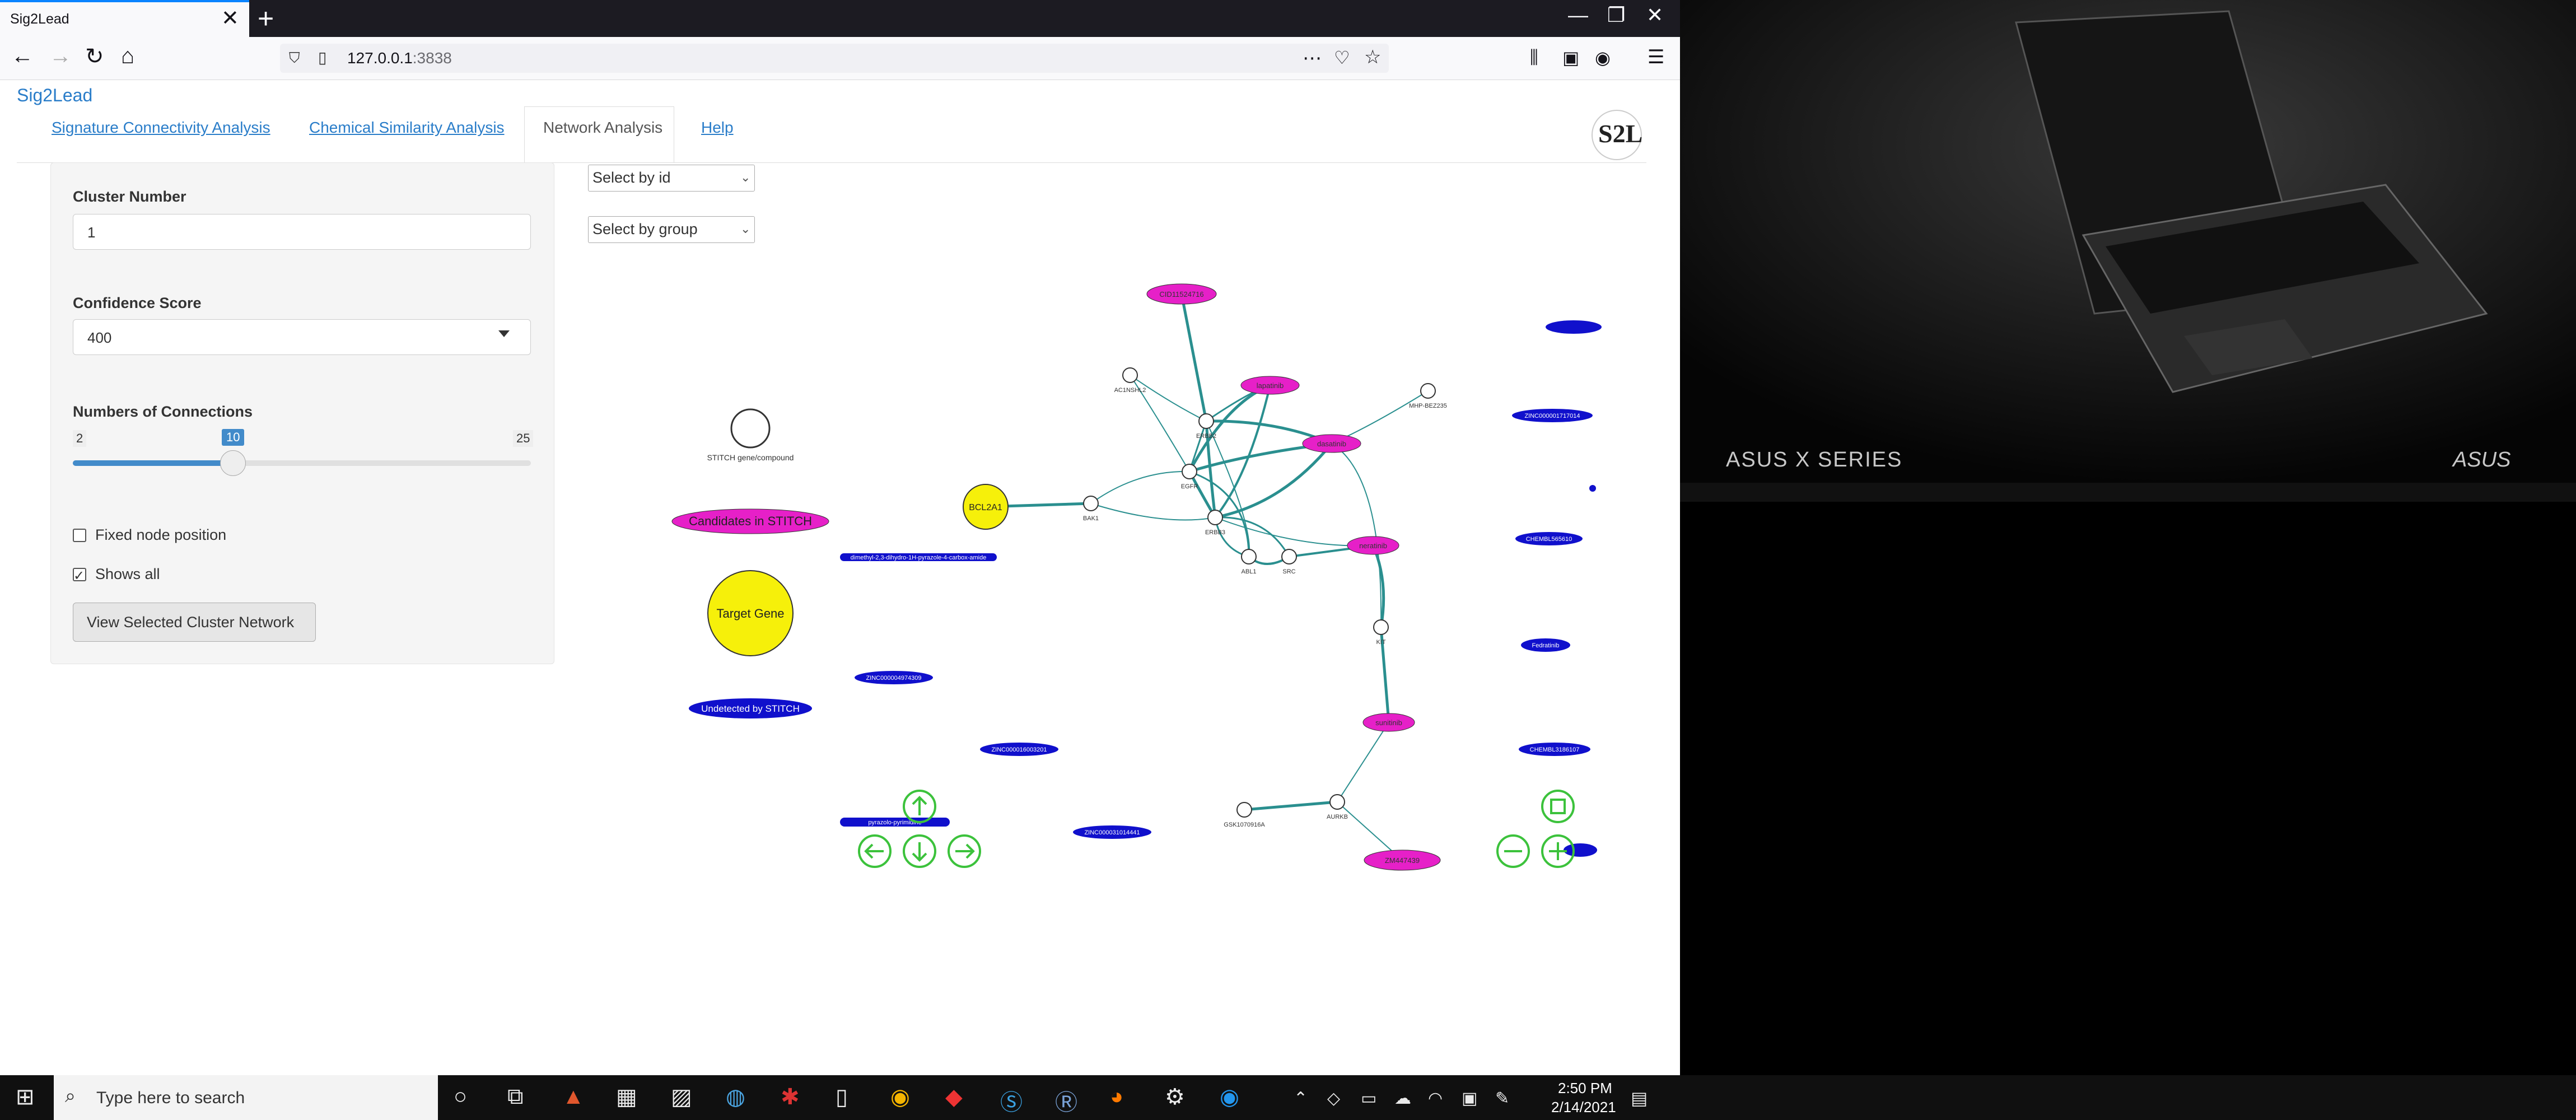 The width and height of the screenshot is (2576, 1120). I want to click on gene-node-label: AC1NSHL2, so click(1130, 390).